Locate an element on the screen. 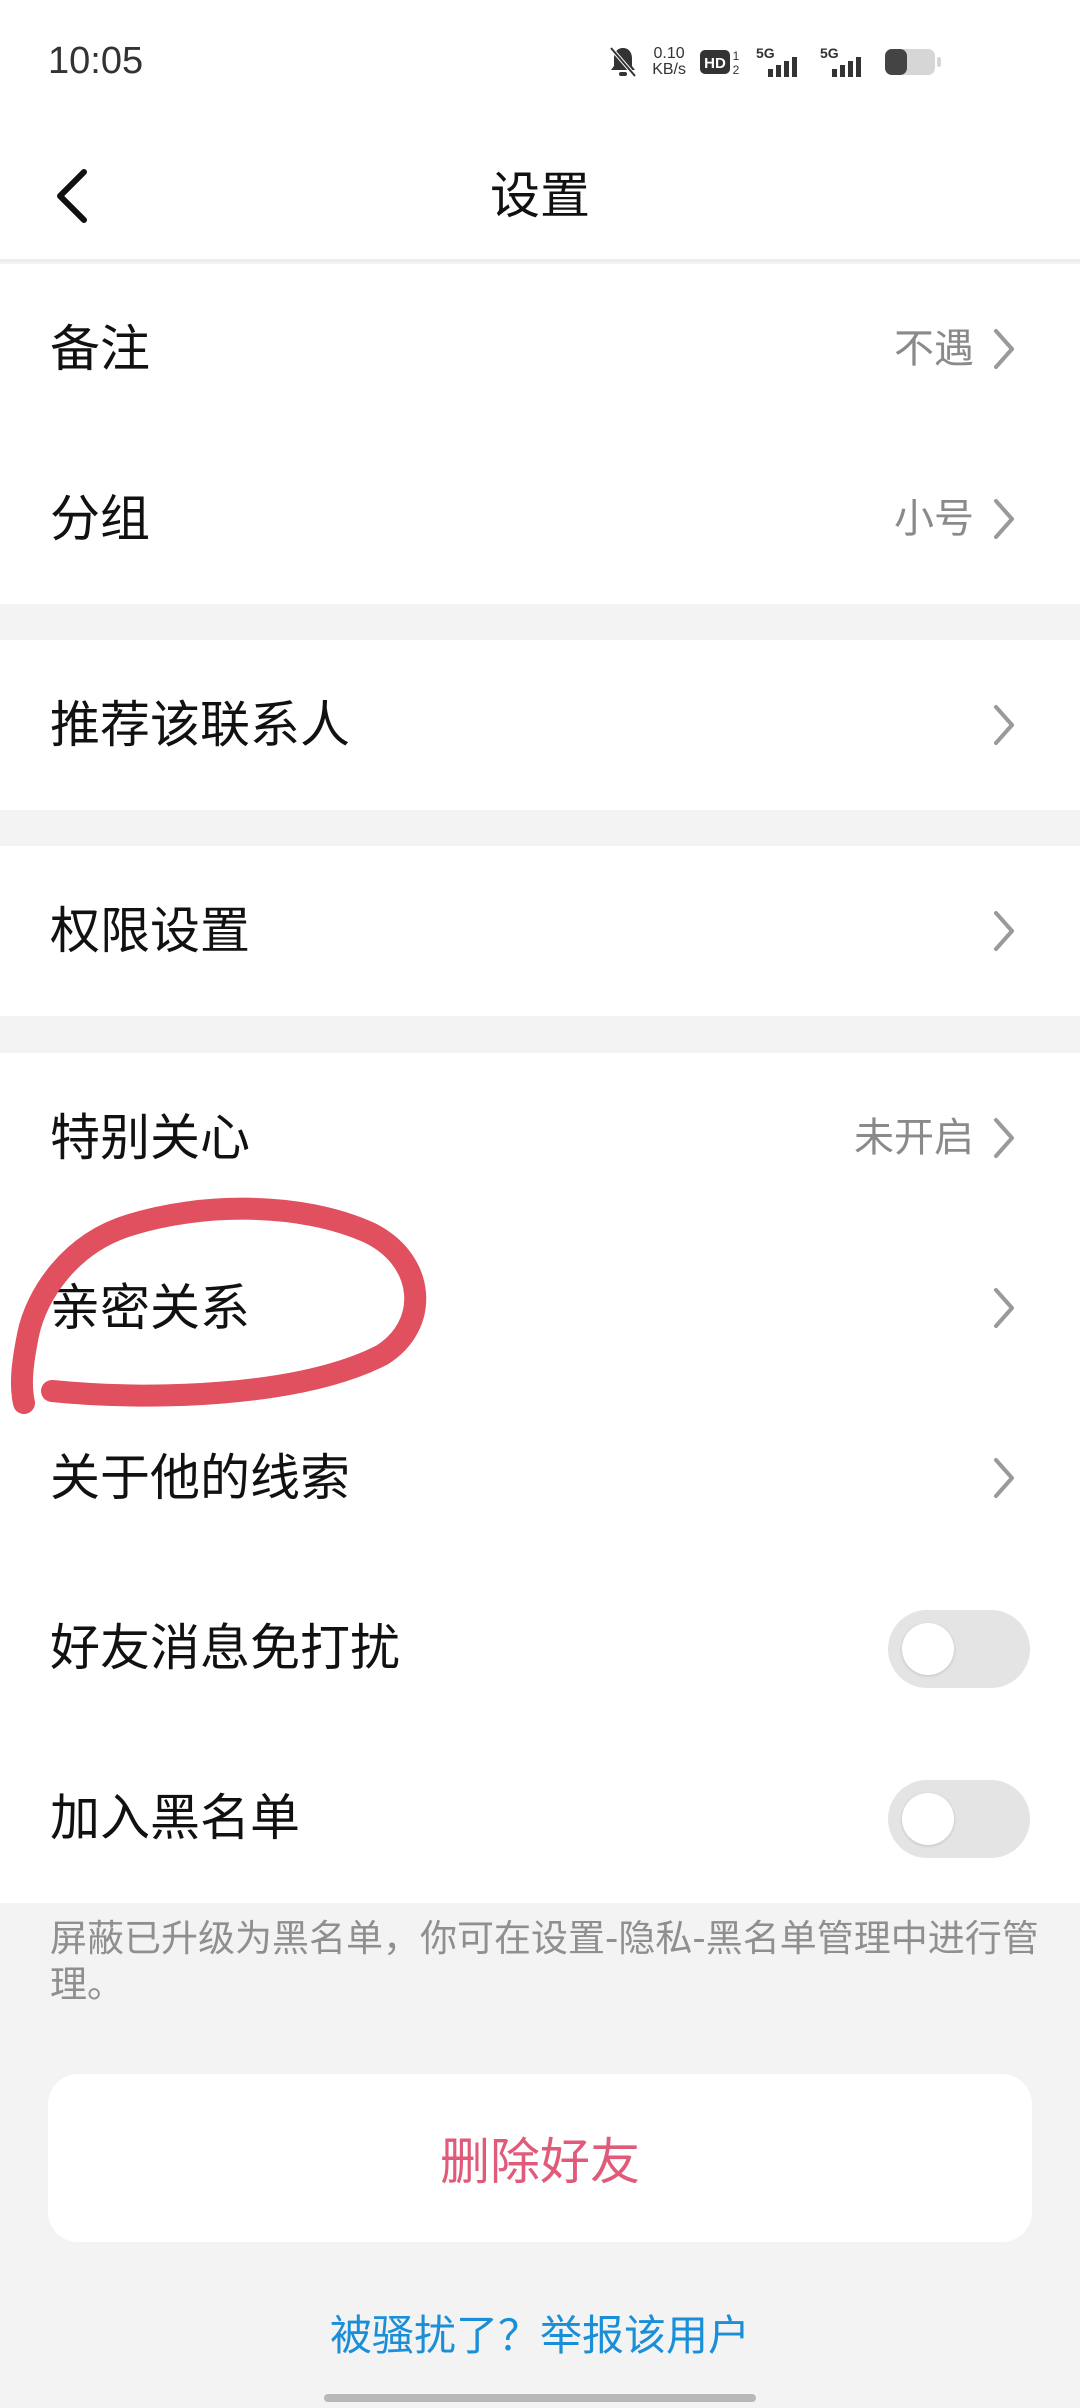  status-time: 10:05 is located at coordinates (96, 61).